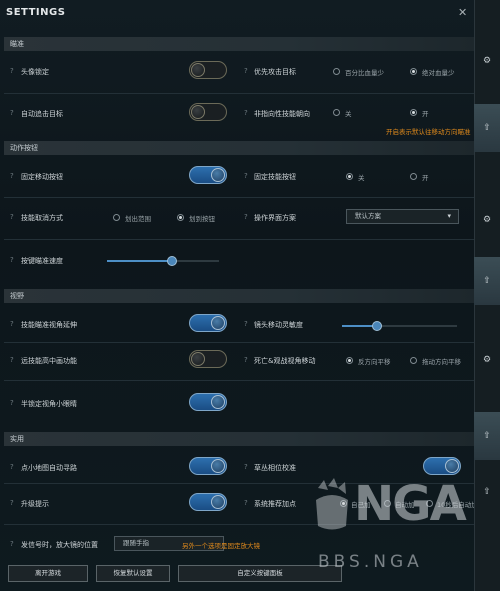  I want to click on quit-game-button: 离开游戏, so click(48, 573).